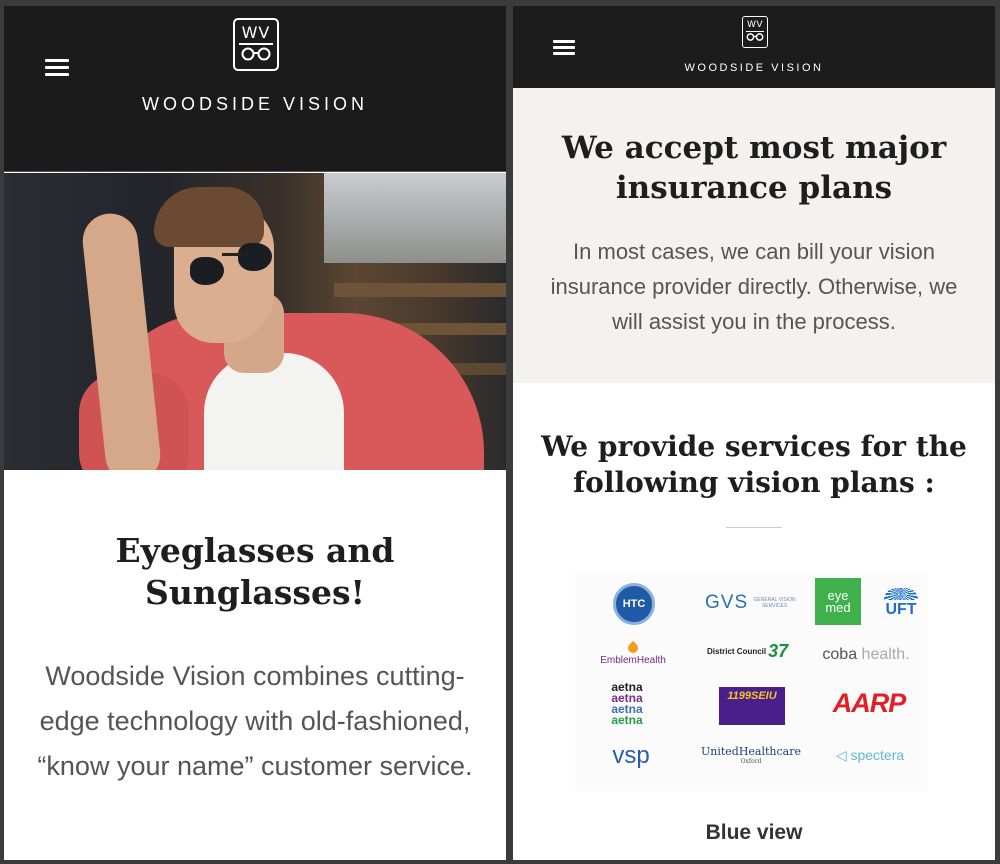  What do you see at coordinates (866, 654) in the screenshot?
I see `coba-health-logo: coba health.` at bounding box center [866, 654].